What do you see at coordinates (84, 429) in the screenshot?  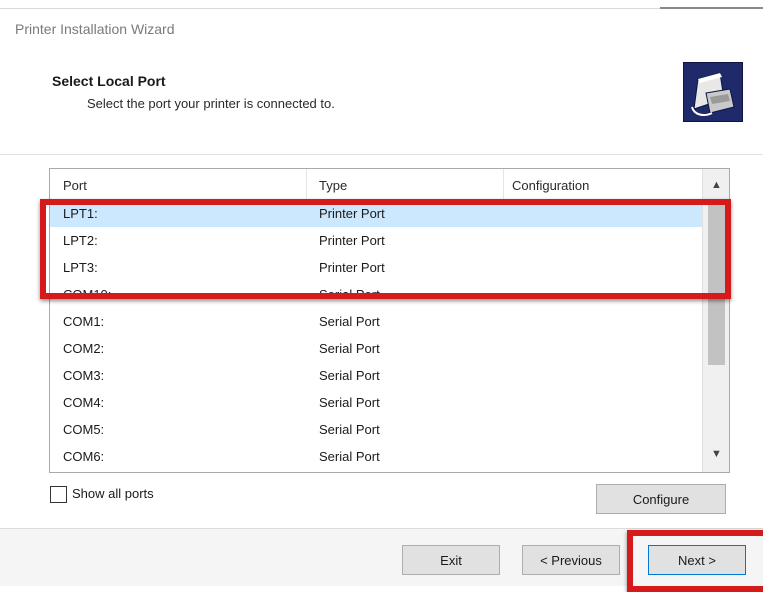 I see `port-cell: COM5:` at bounding box center [84, 429].